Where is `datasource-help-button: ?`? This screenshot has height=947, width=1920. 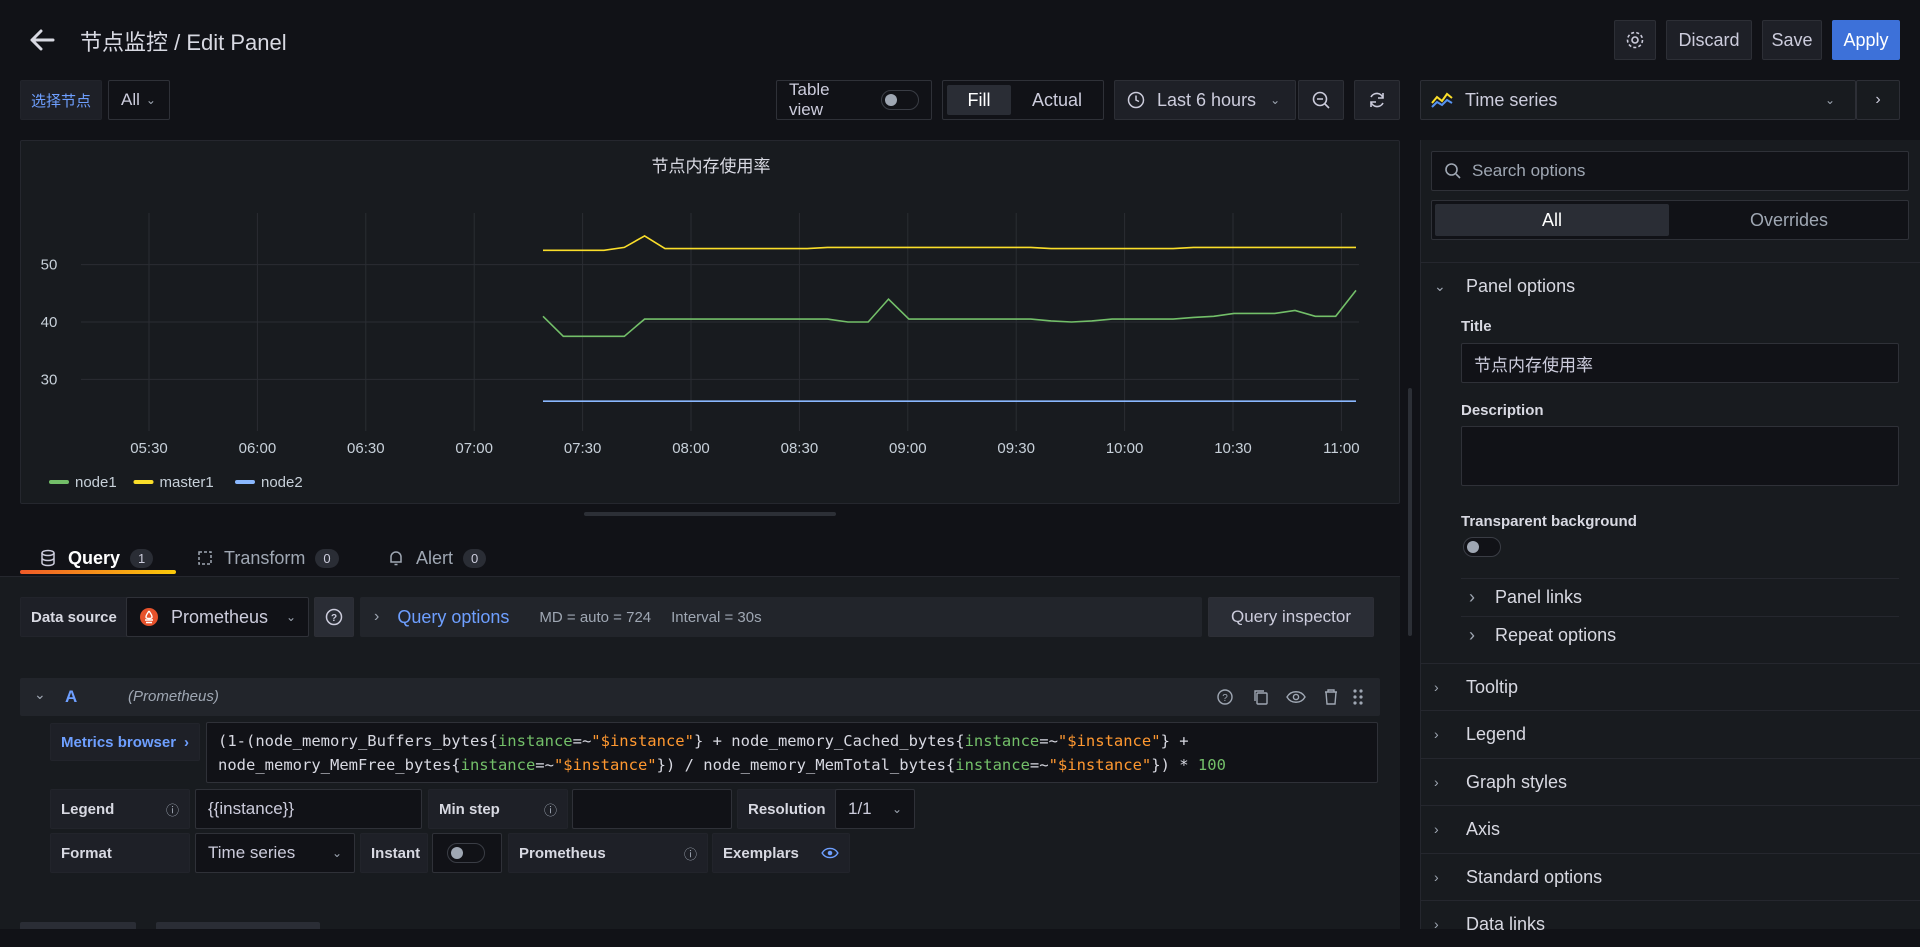 datasource-help-button: ? is located at coordinates (334, 617).